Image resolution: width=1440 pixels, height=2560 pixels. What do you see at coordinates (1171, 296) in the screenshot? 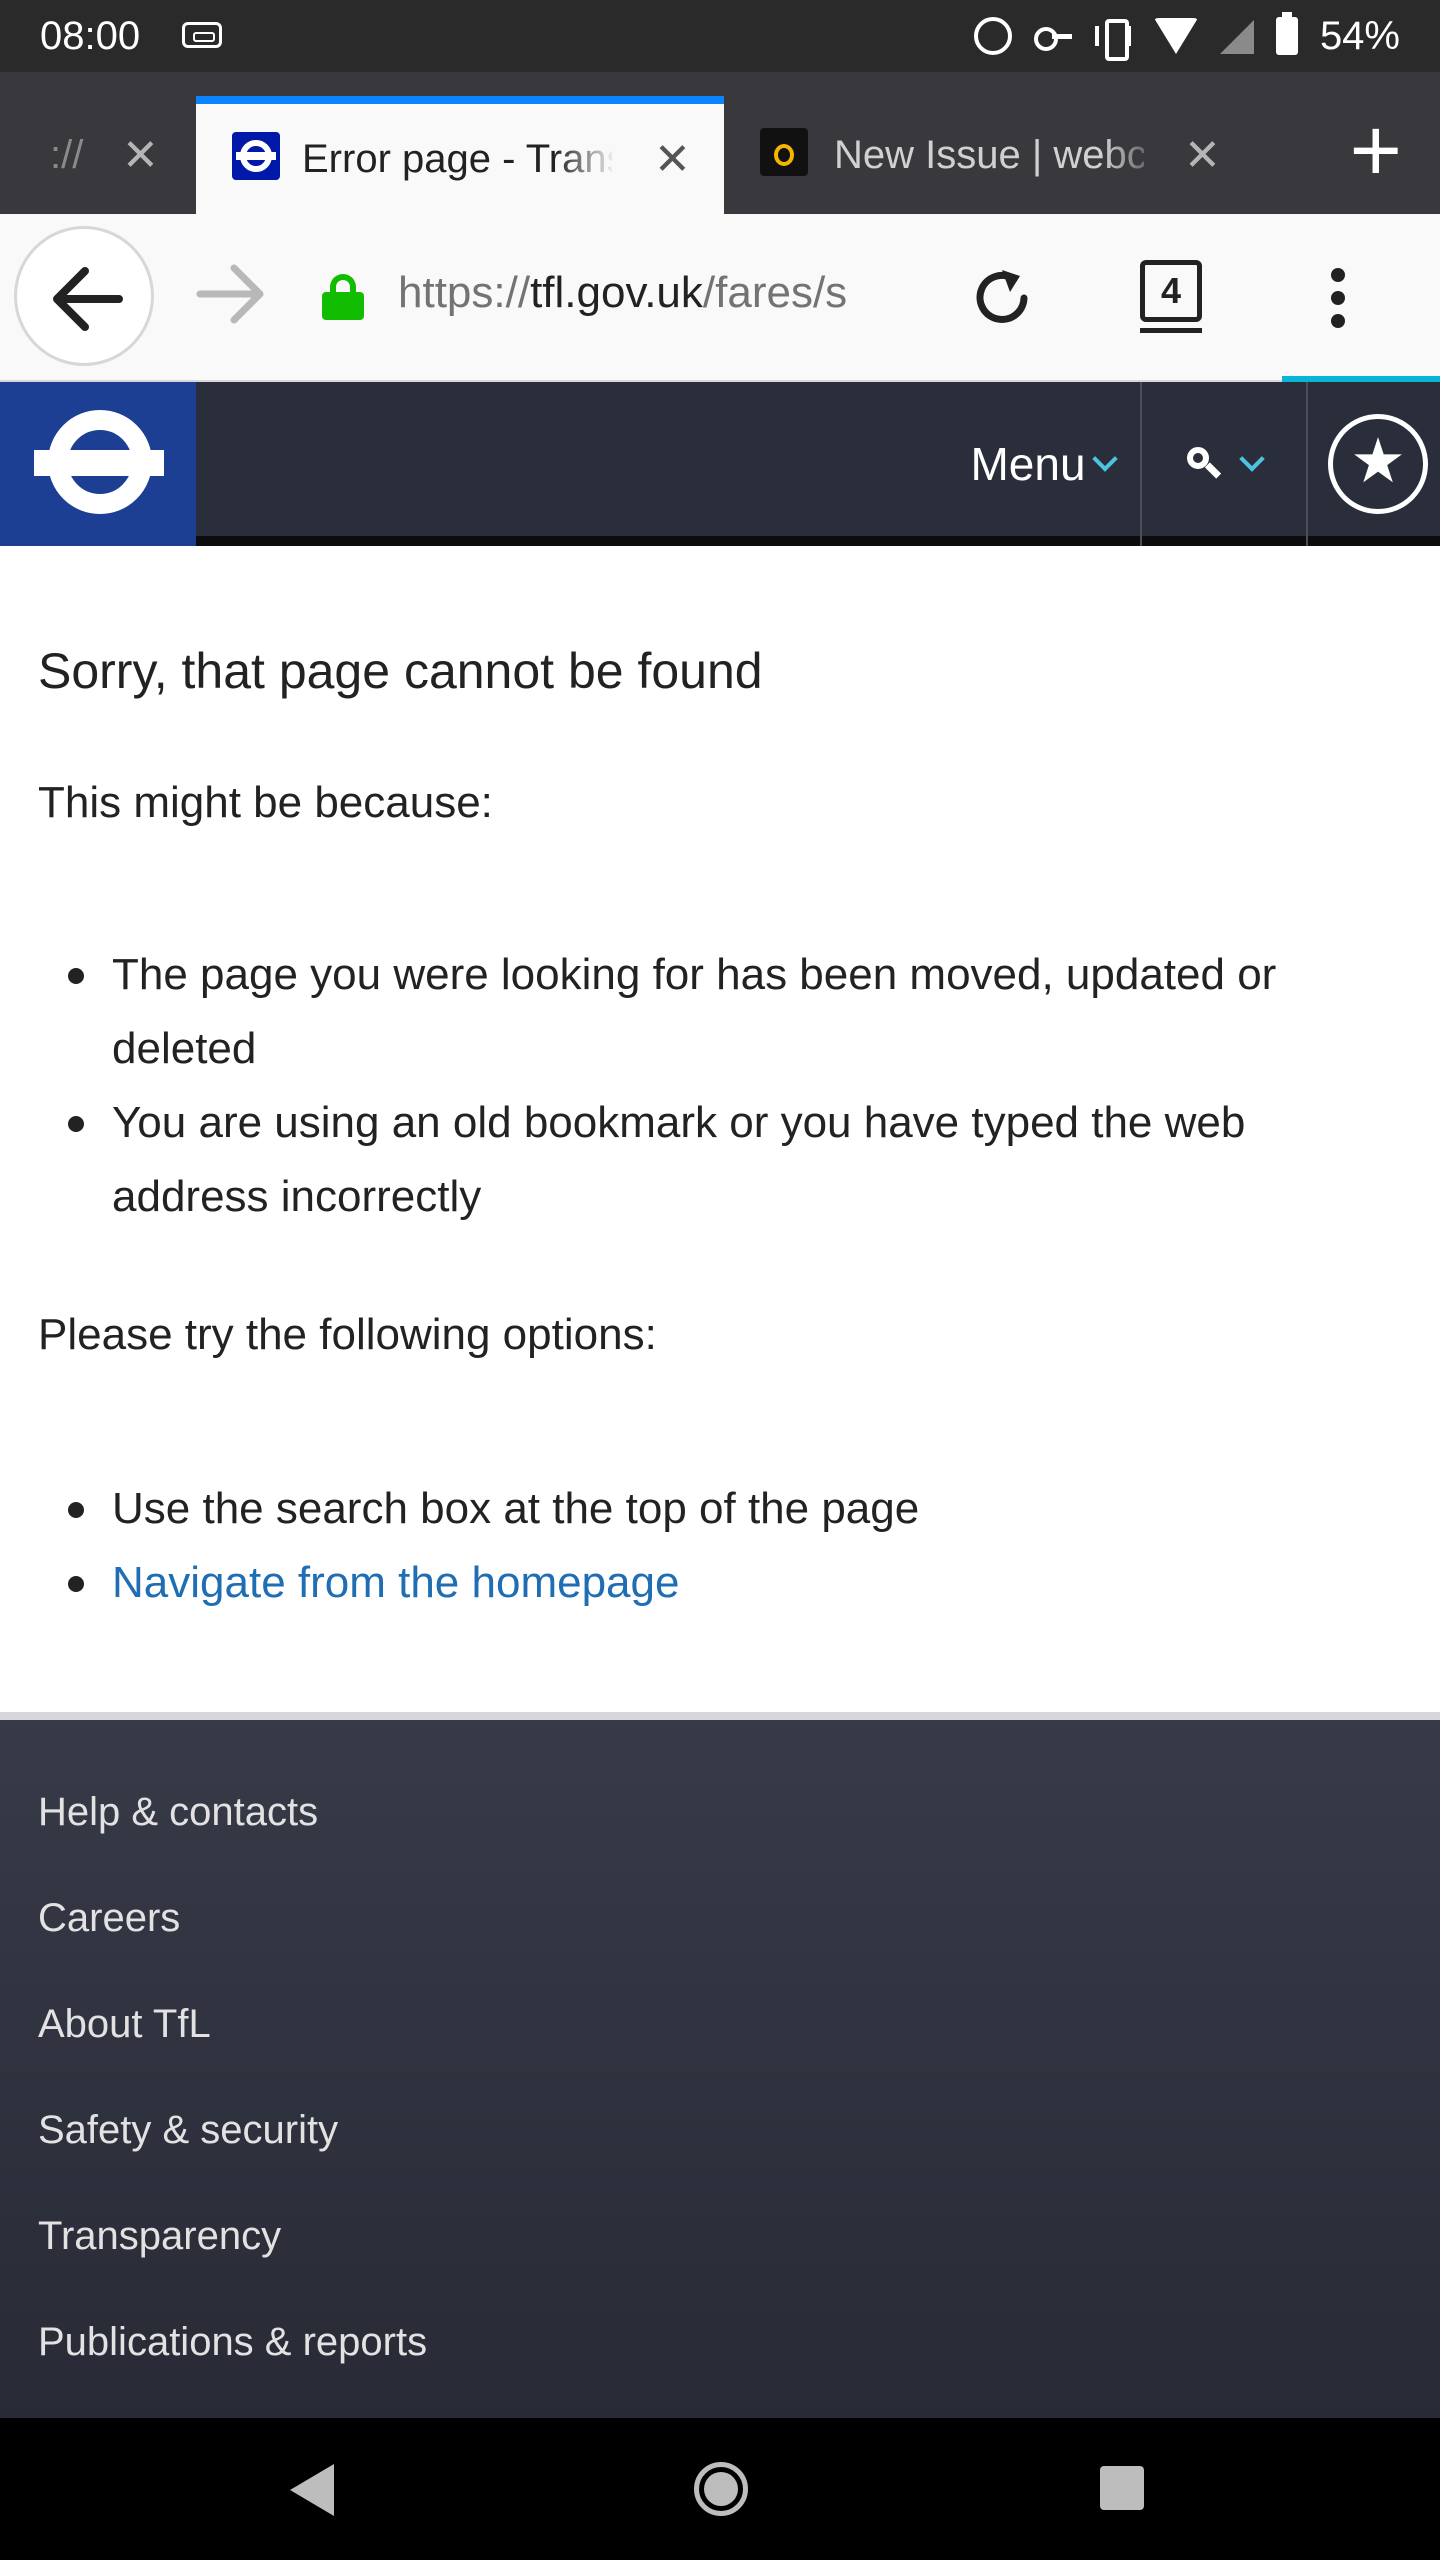
I see `tab-counter-button: 4` at bounding box center [1171, 296].